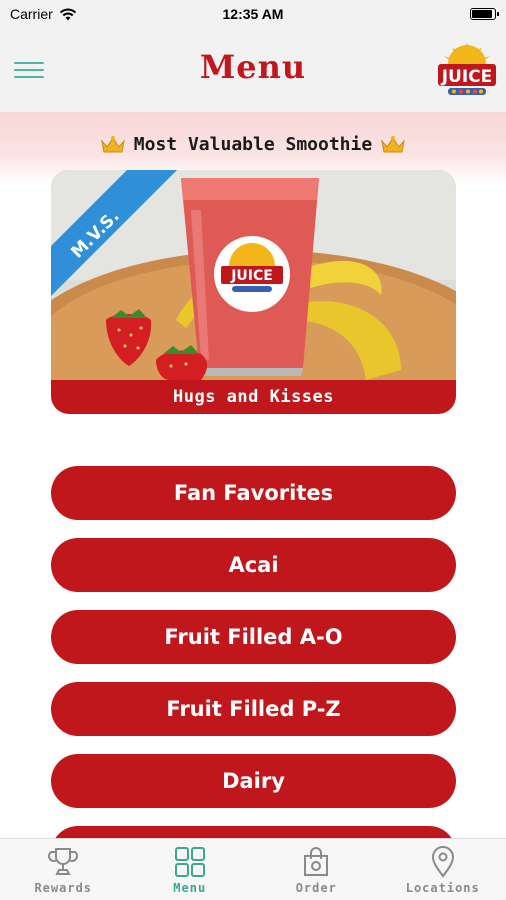  I want to click on tab-locations: Locations, so click(443, 869).